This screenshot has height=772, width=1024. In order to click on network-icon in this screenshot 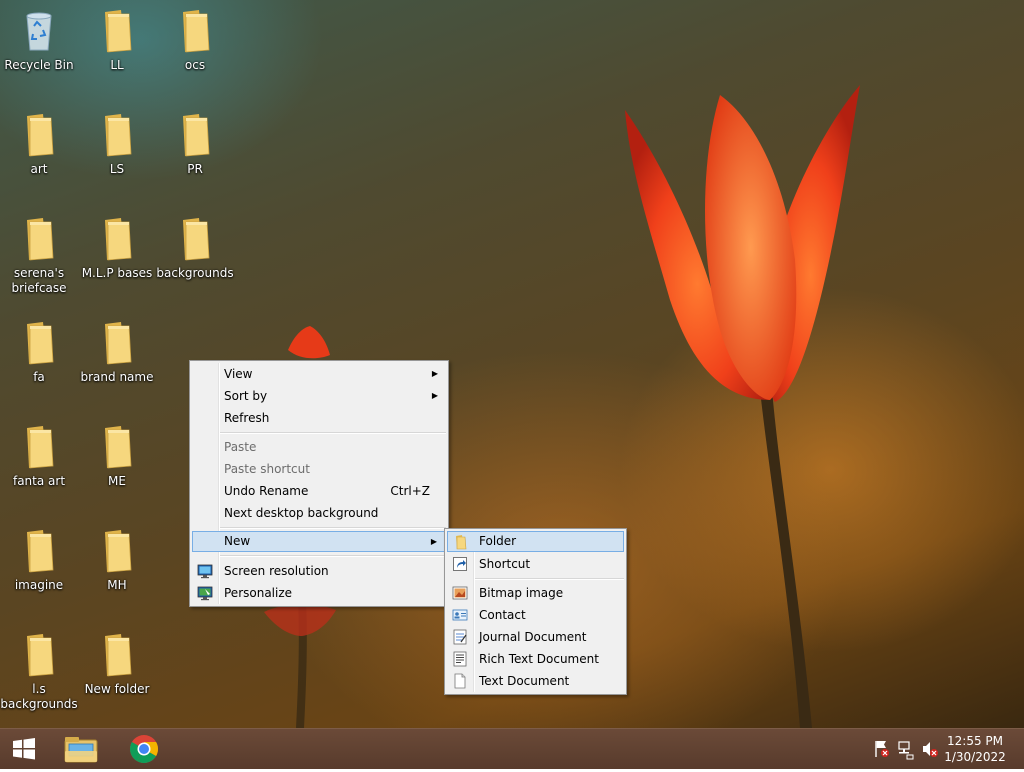, I will do `click(906, 750)`.